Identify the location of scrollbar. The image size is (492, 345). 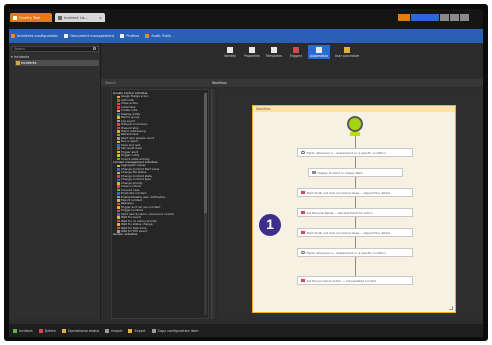
(205, 204).